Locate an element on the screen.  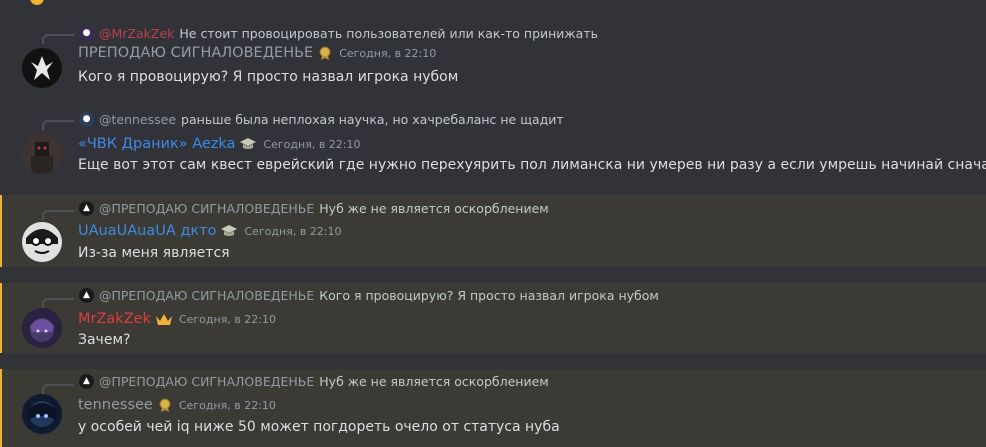
username: tennessee is located at coordinates (115, 405).